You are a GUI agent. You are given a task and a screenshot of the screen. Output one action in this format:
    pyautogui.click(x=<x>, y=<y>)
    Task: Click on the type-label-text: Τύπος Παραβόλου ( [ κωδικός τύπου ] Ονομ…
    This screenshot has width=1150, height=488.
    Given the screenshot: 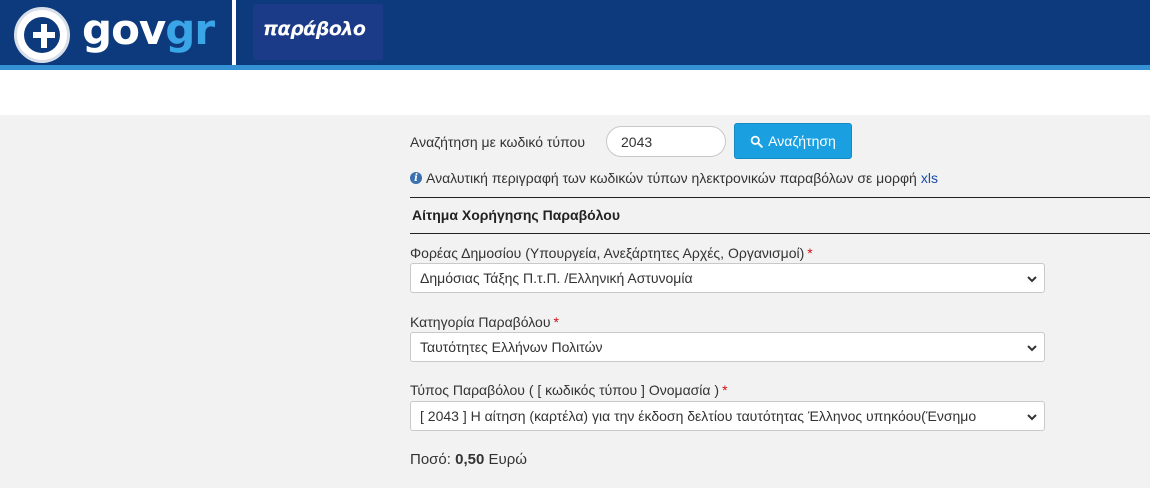 What is the action you would take?
    pyautogui.click(x=565, y=390)
    